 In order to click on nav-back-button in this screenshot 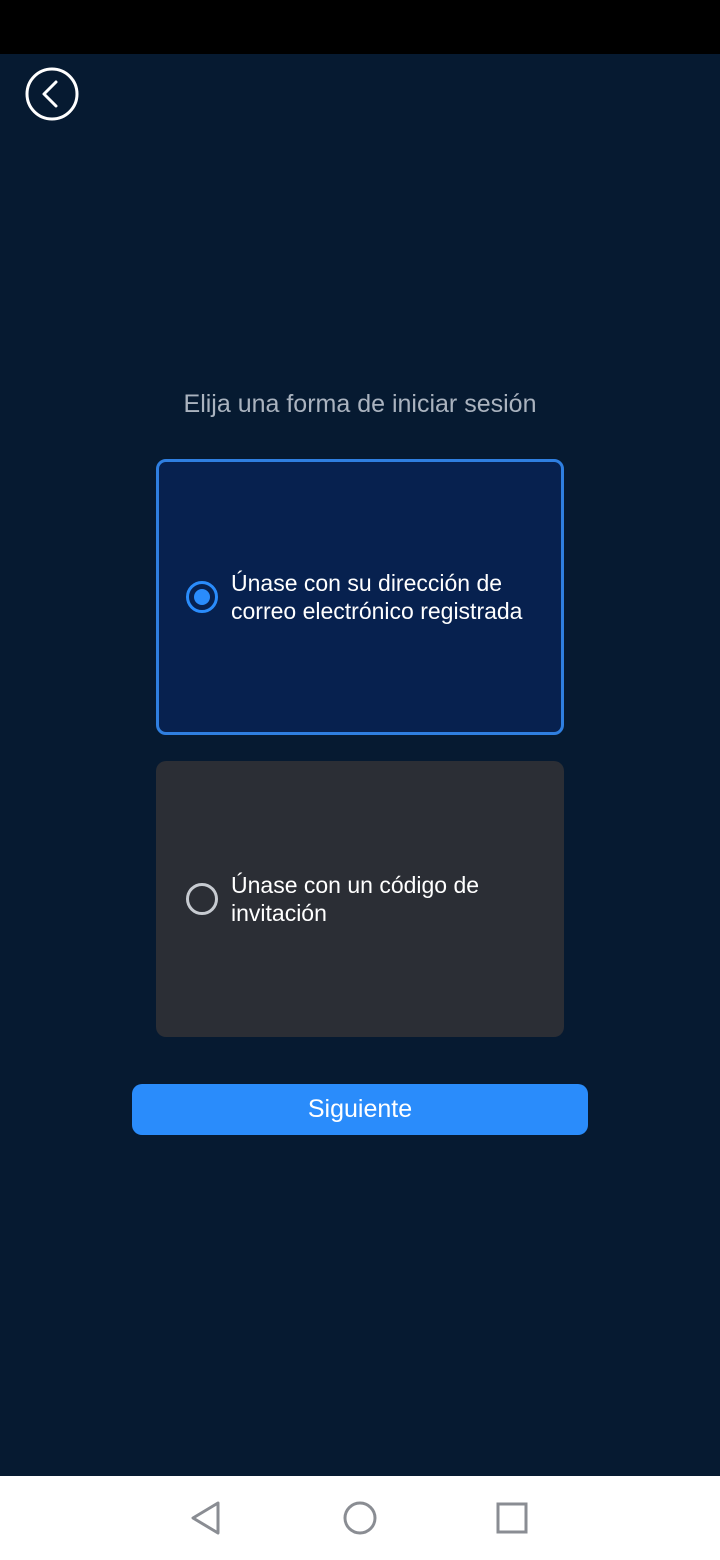, I will do `click(206, 1518)`.